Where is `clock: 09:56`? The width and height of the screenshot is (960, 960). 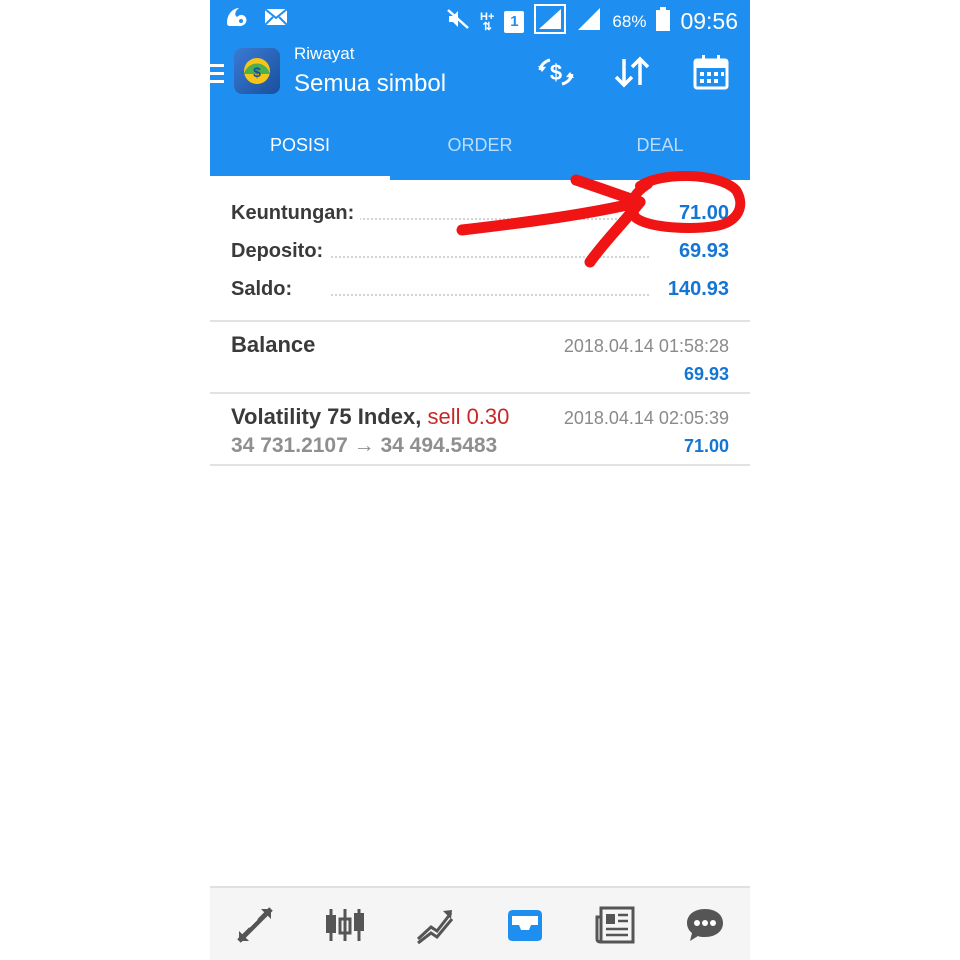 clock: 09:56 is located at coordinates (709, 21).